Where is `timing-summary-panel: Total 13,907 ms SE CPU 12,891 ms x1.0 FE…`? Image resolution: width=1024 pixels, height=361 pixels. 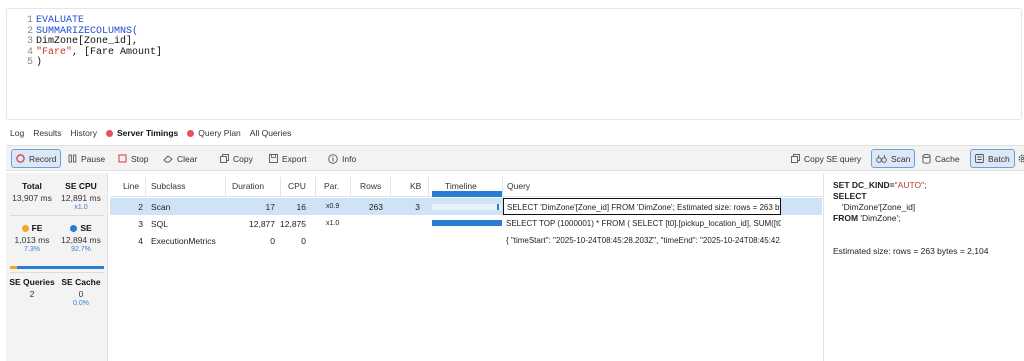
timing-summary-panel: Total 13,907 ms SE CPU 12,891 ms x1.0 FE… is located at coordinates (57, 267).